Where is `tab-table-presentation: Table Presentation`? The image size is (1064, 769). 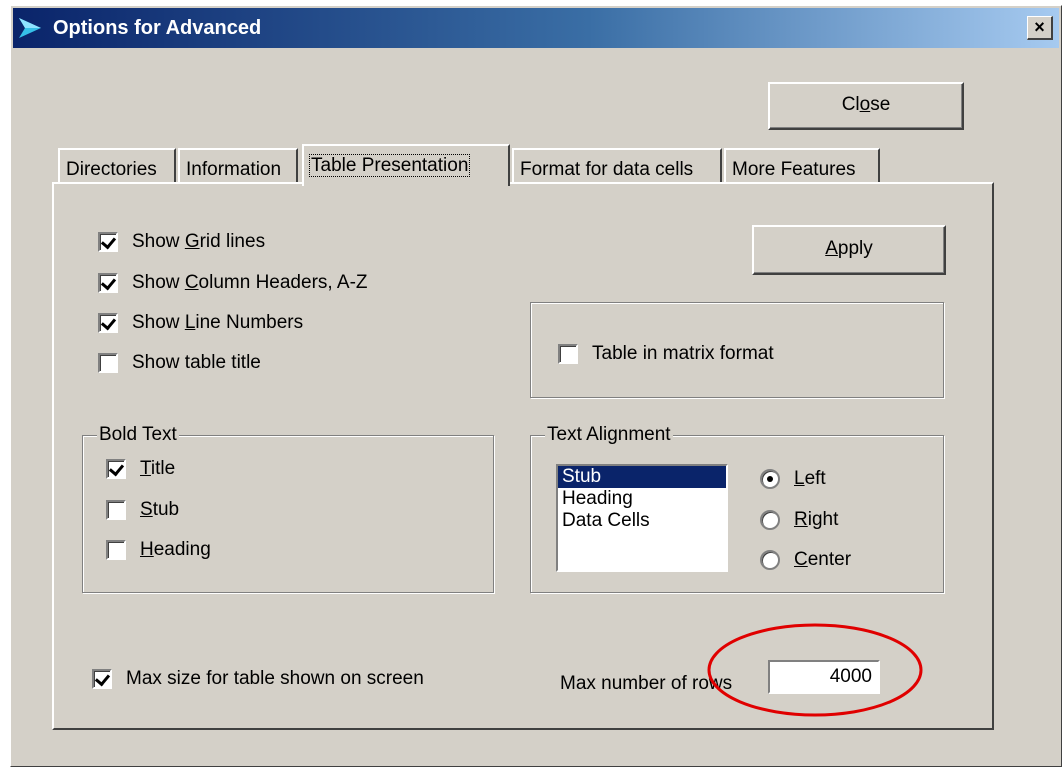
tab-table-presentation: Table Presentation is located at coordinates (406, 165).